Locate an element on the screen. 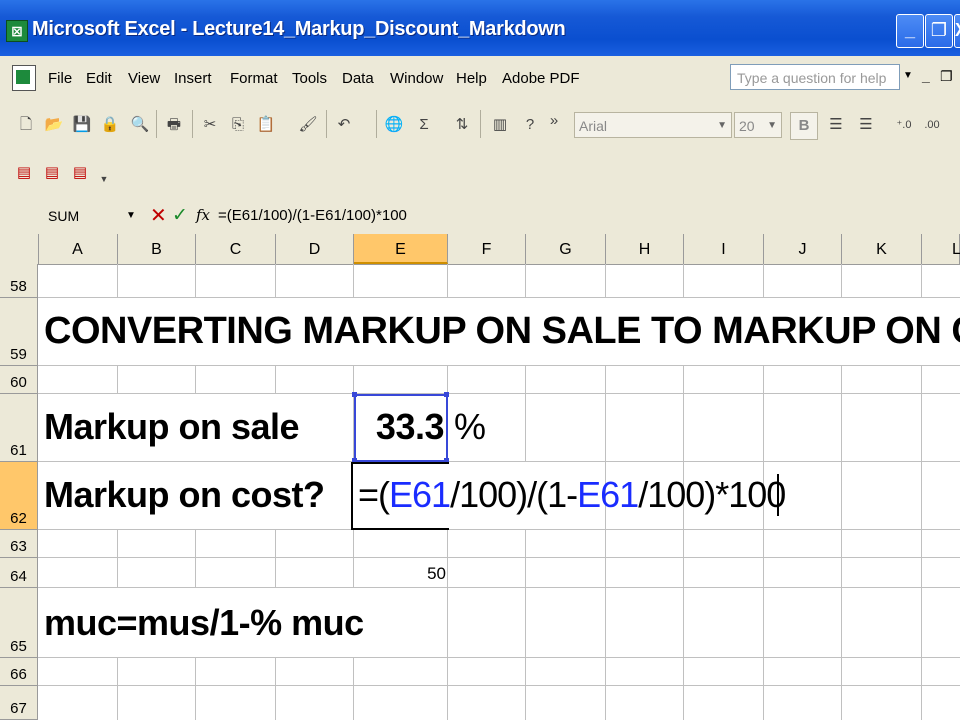  row-header-58: 58 is located at coordinates (19, 281).